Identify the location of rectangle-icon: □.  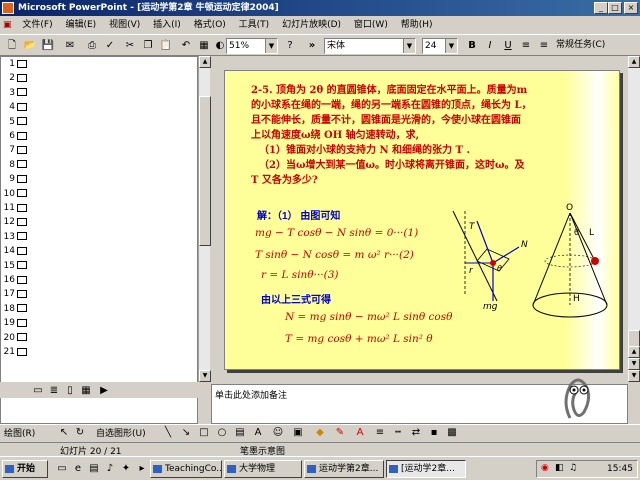
(204, 432).